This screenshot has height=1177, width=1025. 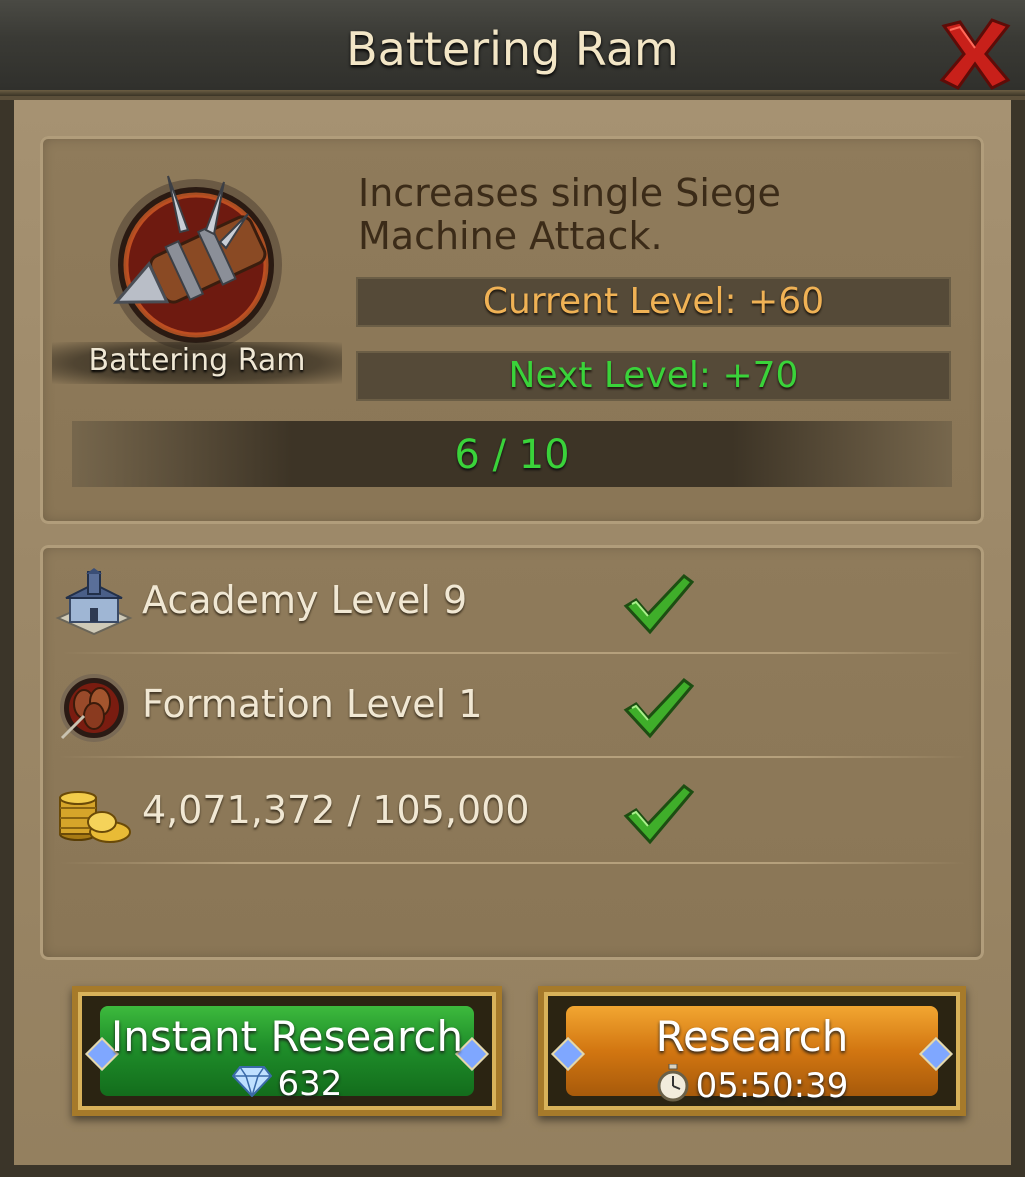 I want to click on requirement-row: 4,071,372 / 105,000, so click(x=512, y=811).